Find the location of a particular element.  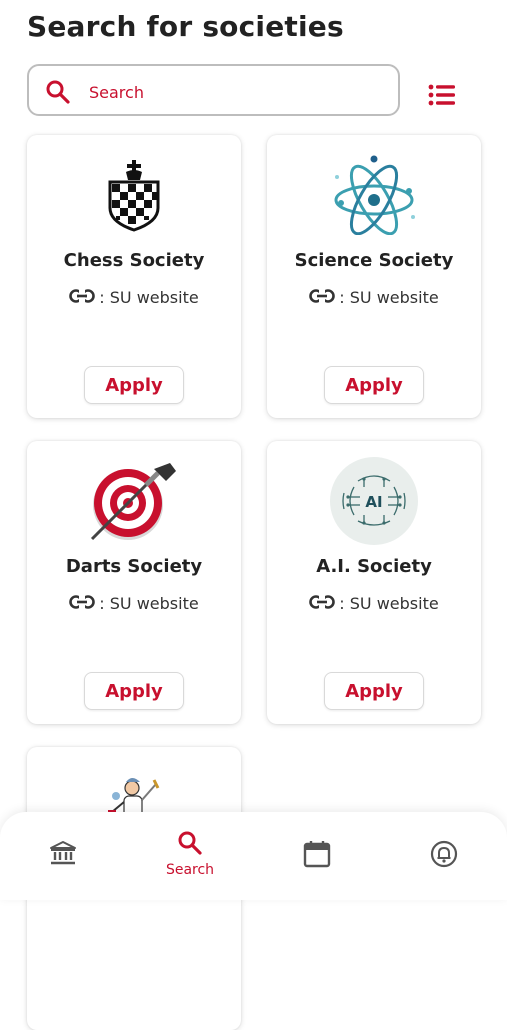

calendar-icon is located at coordinates (317, 856).